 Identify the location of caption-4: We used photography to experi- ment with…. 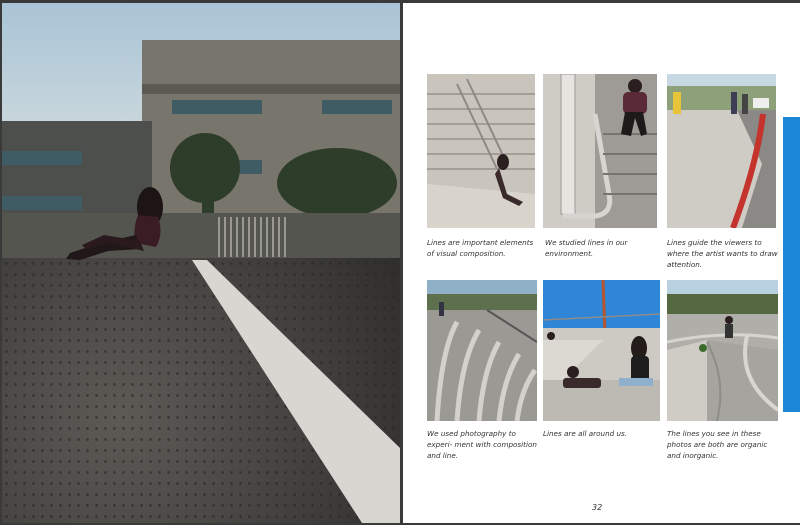
(482, 444).